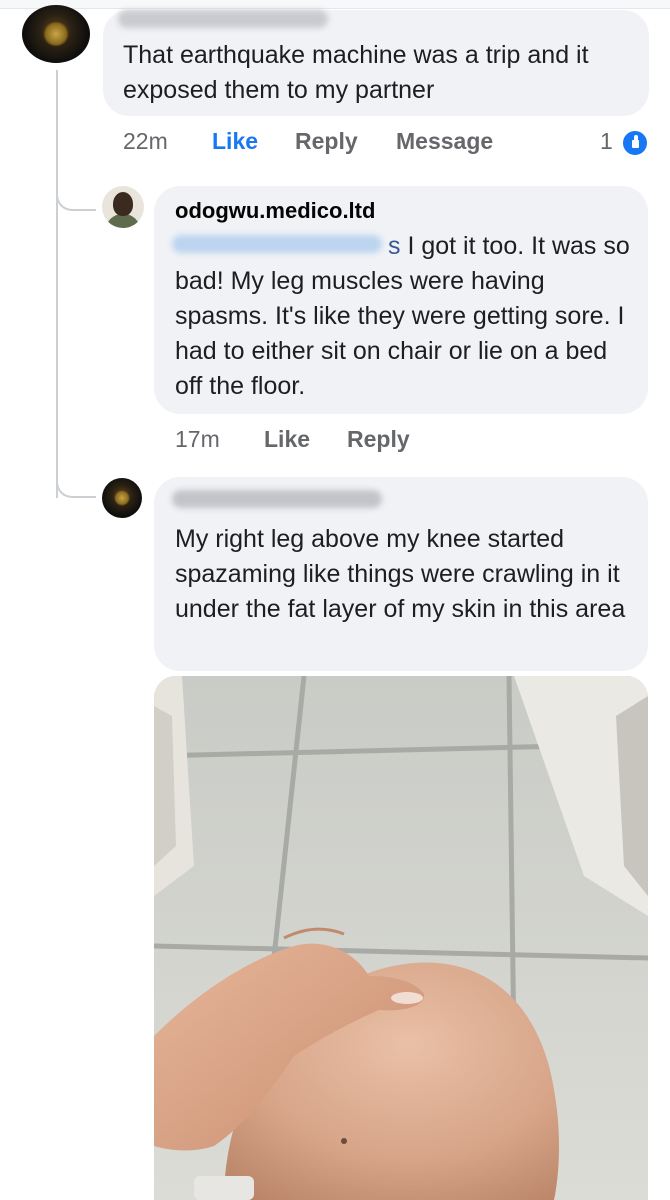  Describe the element at coordinates (394, 246) in the screenshot. I see `mention-suffix: s` at that location.